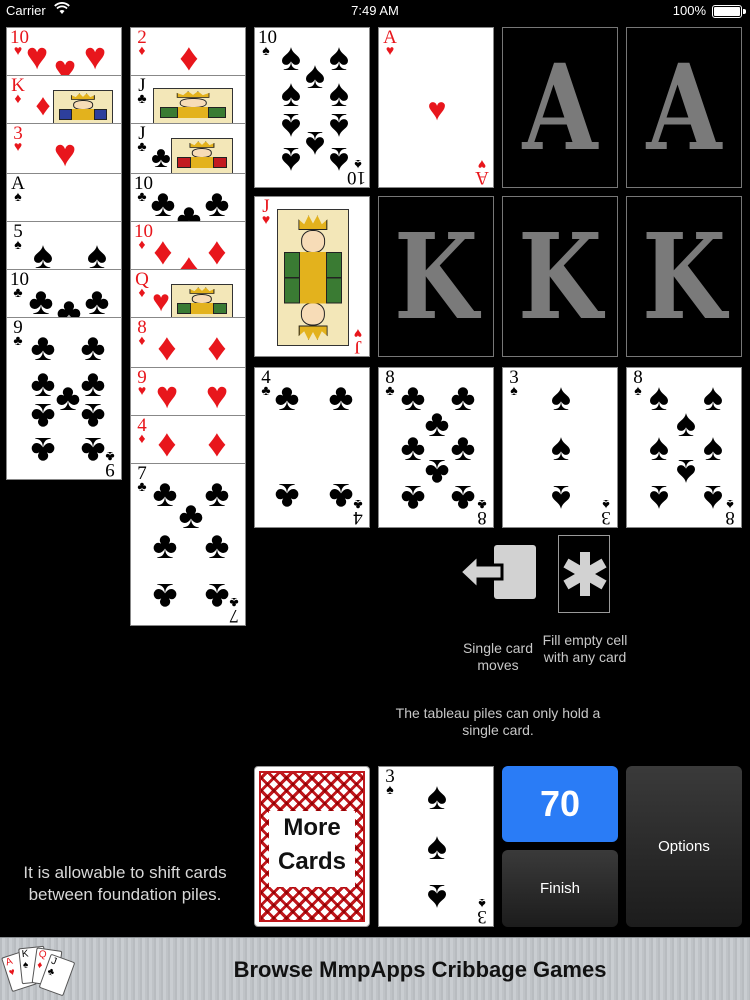 The height and width of the screenshot is (1000, 750). What do you see at coordinates (356, 172) in the screenshot?
I see `card-corner: 10 ♠` at bounding box center [356, 172].